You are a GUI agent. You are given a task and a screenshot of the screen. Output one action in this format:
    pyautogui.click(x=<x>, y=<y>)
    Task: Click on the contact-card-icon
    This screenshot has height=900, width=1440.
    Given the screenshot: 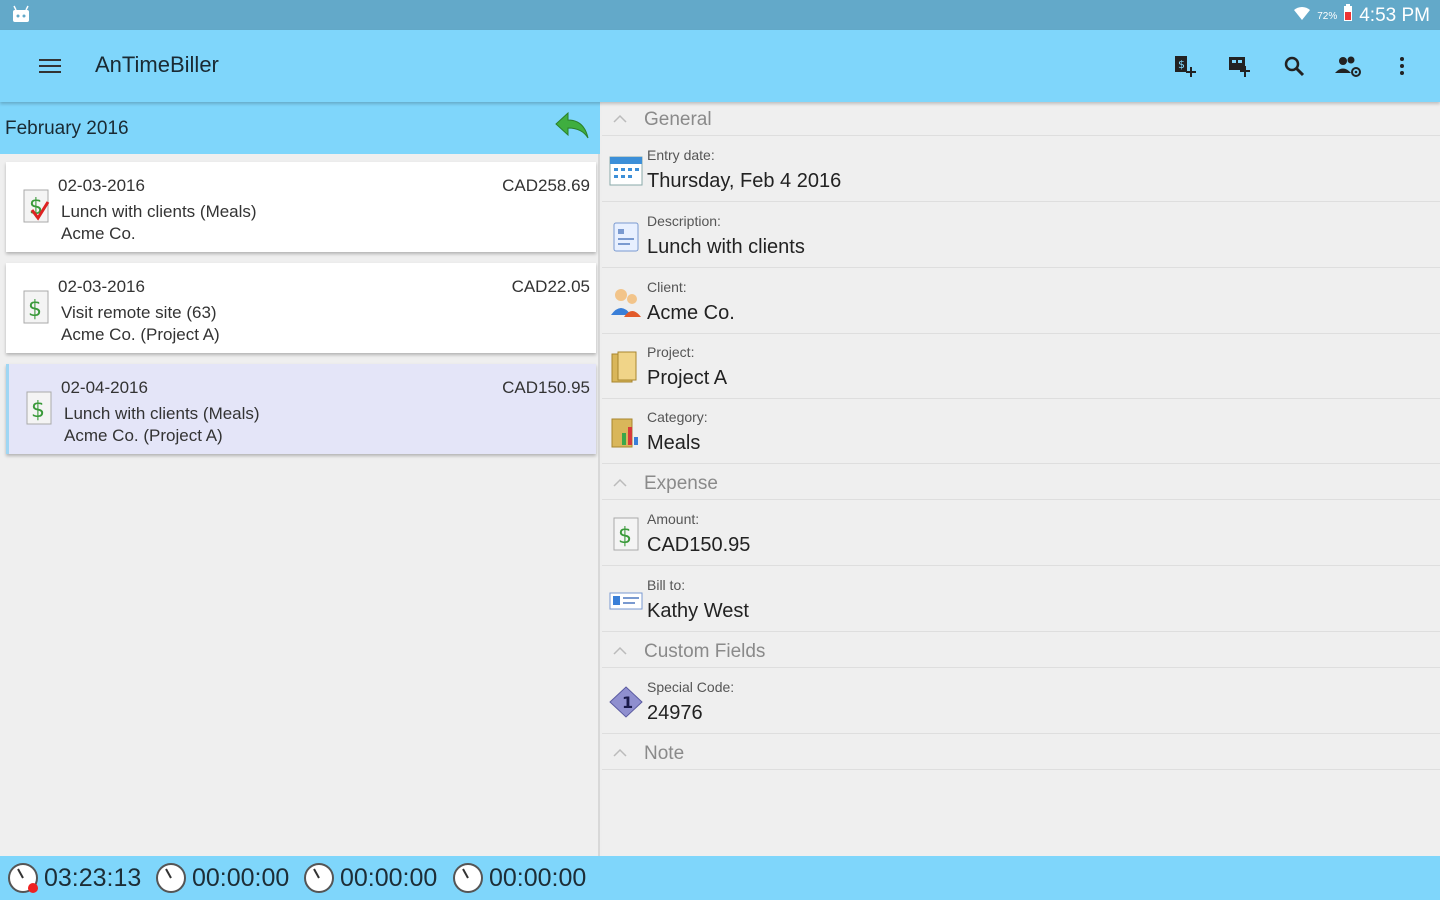 What is the action you would take?
    pyautogui.click(x=626, y=601)
    